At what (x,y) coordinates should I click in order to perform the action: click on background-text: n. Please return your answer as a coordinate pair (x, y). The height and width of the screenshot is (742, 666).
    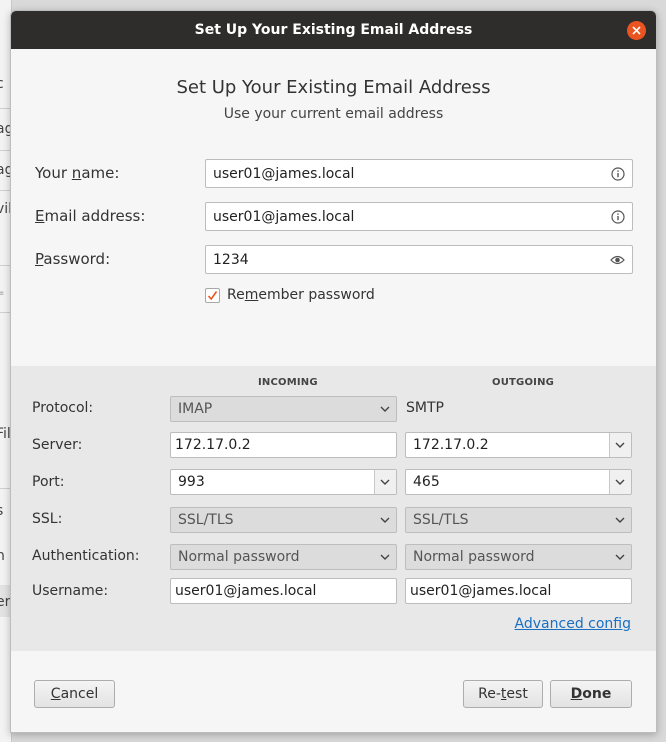
    Looking at the image, I should click on (2, 556).